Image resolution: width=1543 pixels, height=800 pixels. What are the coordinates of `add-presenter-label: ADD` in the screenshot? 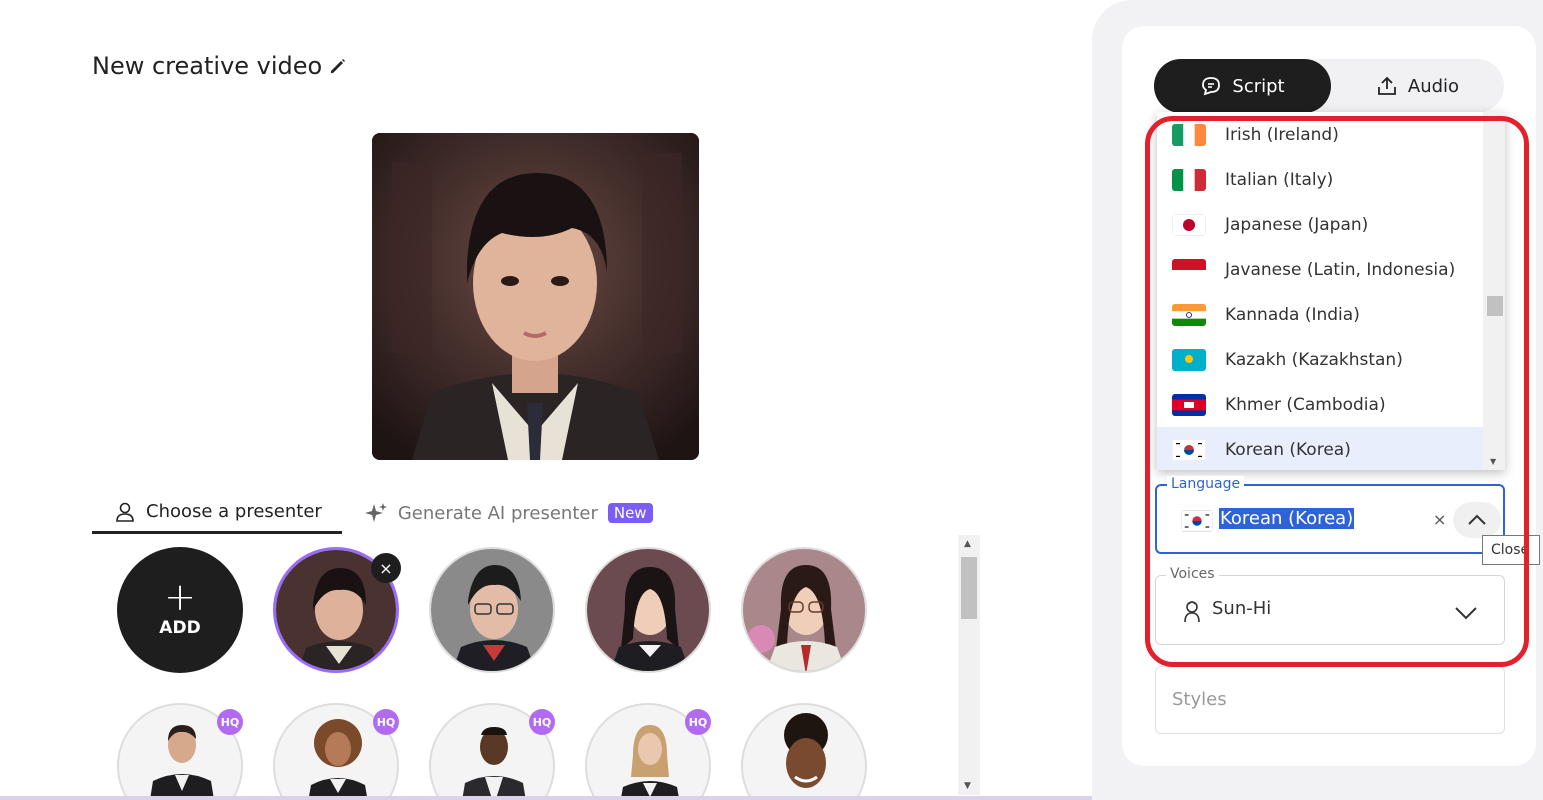 It's located at (180, 628).